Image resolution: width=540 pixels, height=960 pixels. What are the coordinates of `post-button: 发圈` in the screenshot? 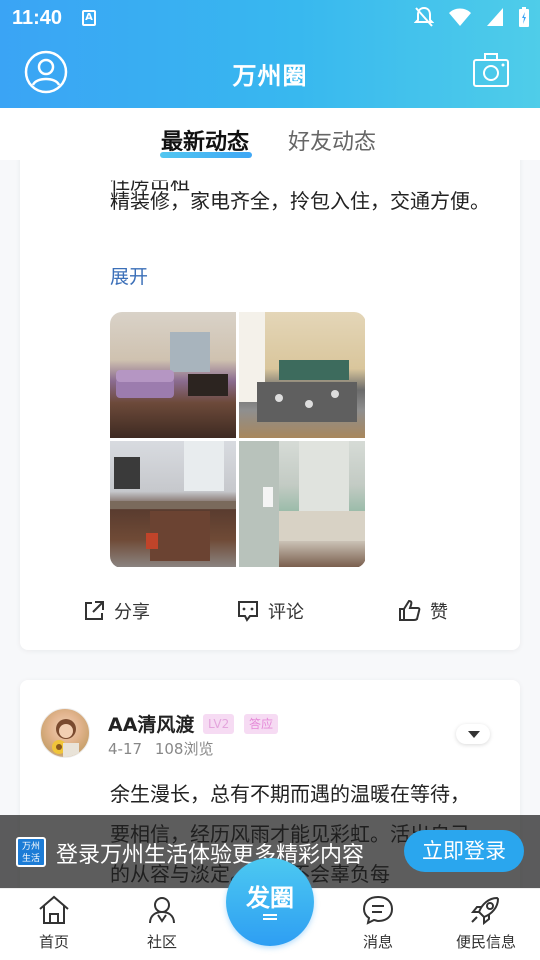 It's located at (270, 902).